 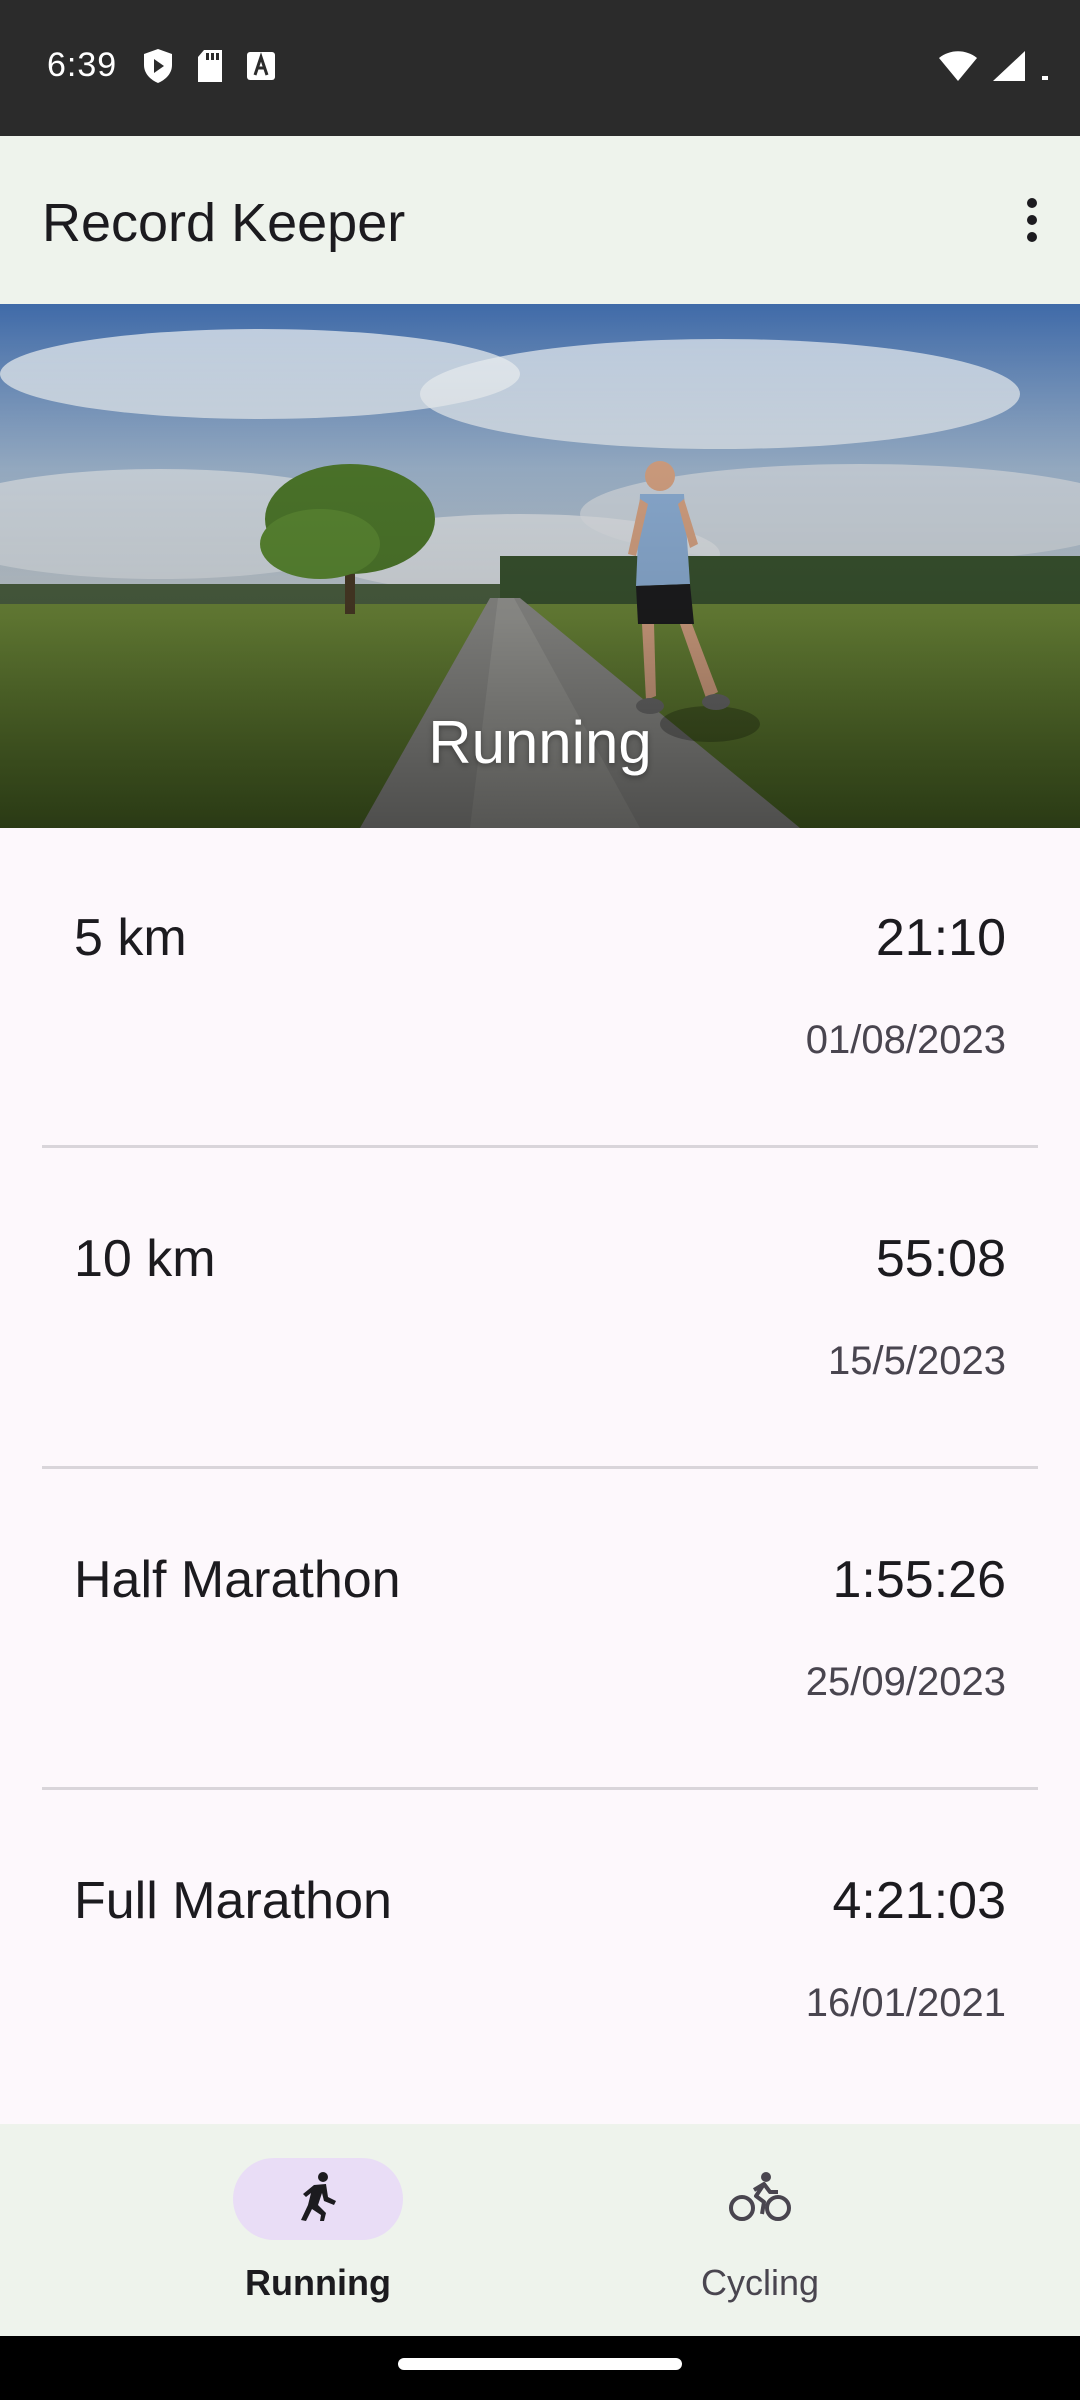 What do you see at coordinates (905, 2003) in the screenshot?
I see `record-date: 16/01/2021` at bounding box center [905, 2003].